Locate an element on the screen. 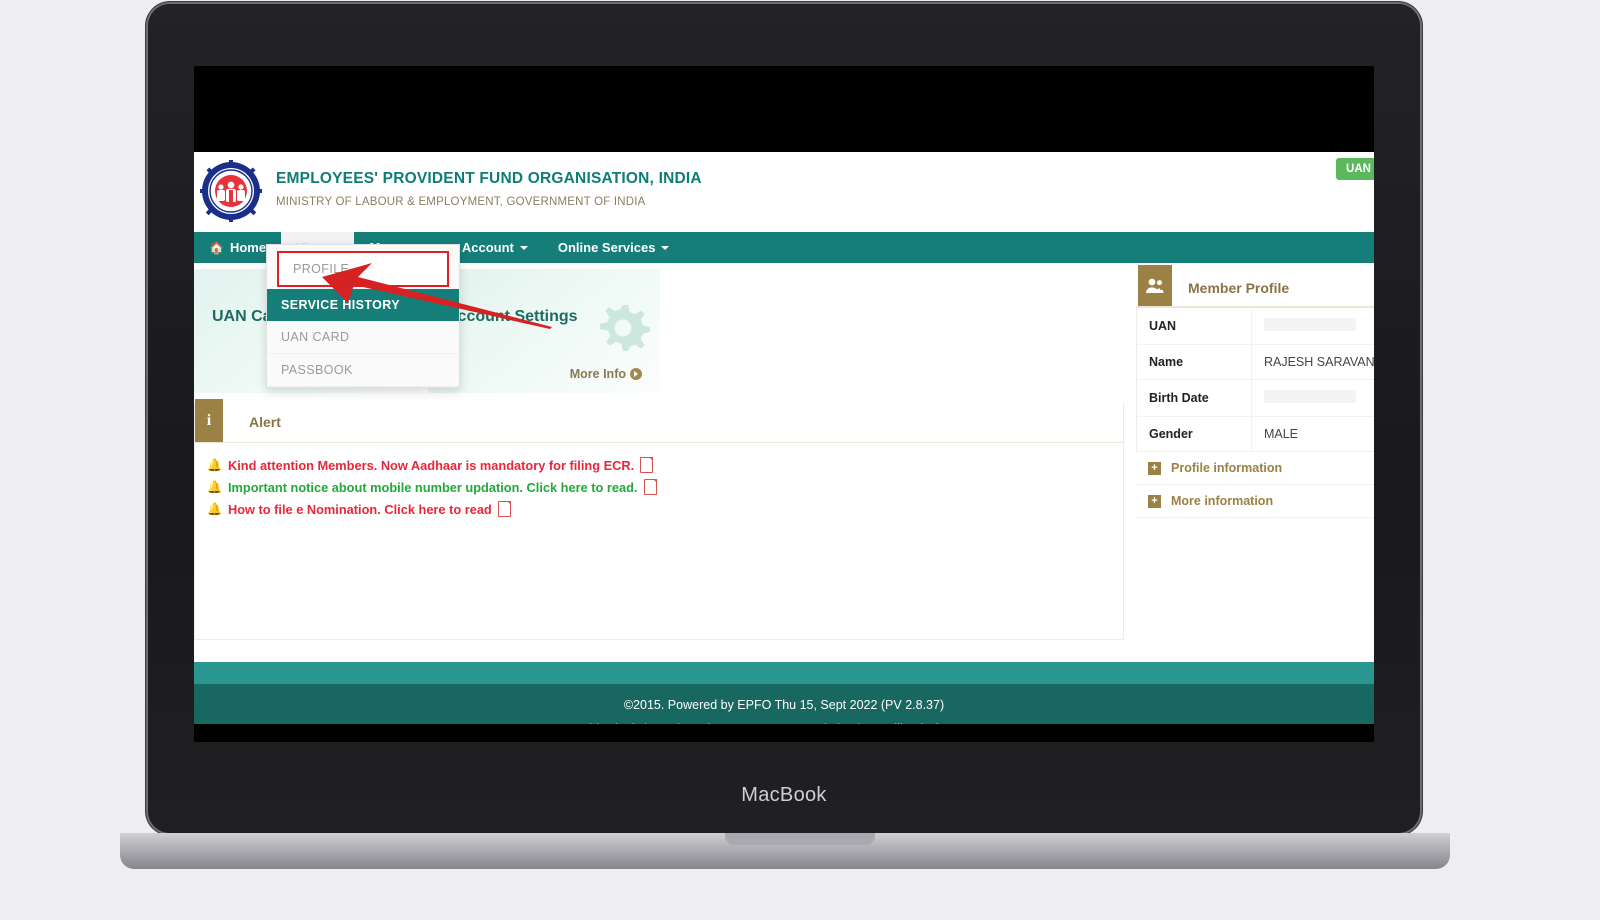 The width and height of the screenshot is (1600, 920). uan-badge: UAN : is located at coordinates (1355, 169).